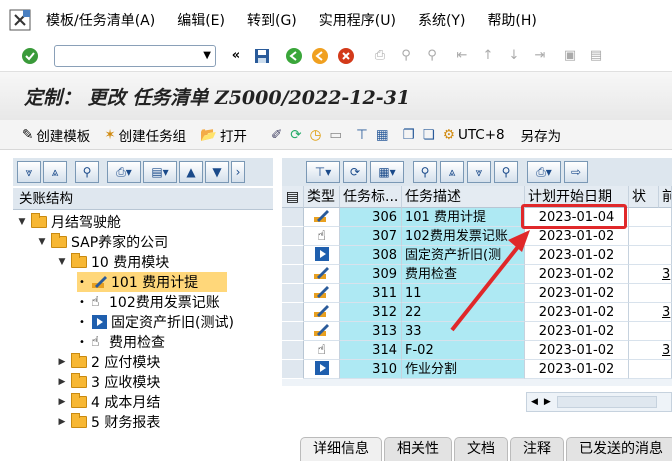 The height and width of the screenshot is (461, 672). Describe the element at coordinates (490, 281) in the screenshot. I see `annotation-arrow` at that location.